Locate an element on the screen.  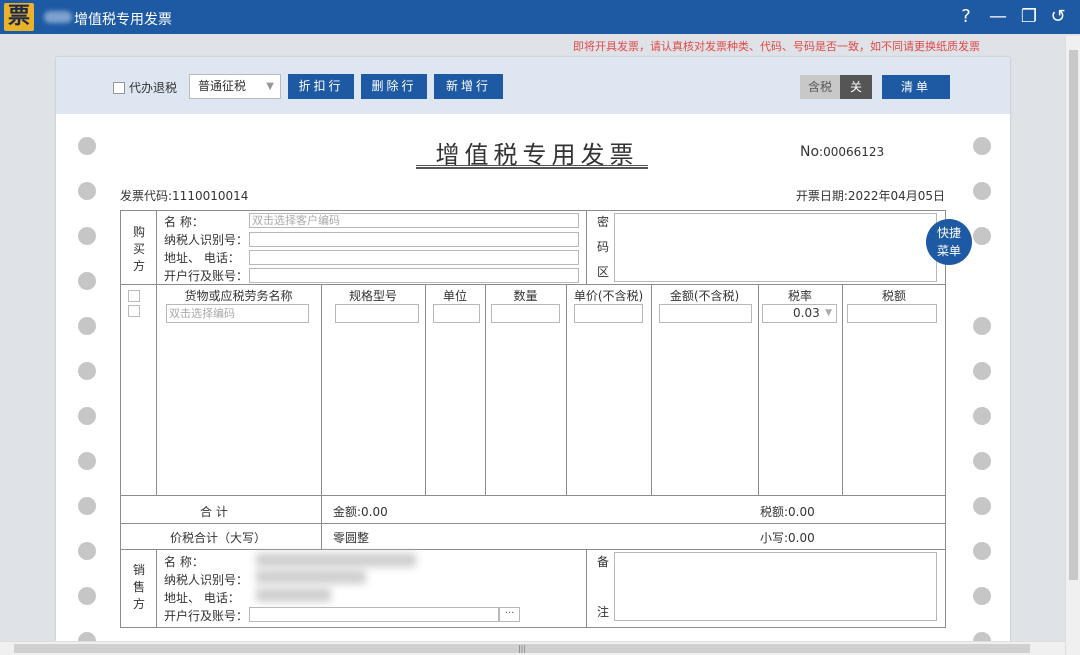
quick-menu-button: 快捷 菜单 is located at coordinates (949, 242).